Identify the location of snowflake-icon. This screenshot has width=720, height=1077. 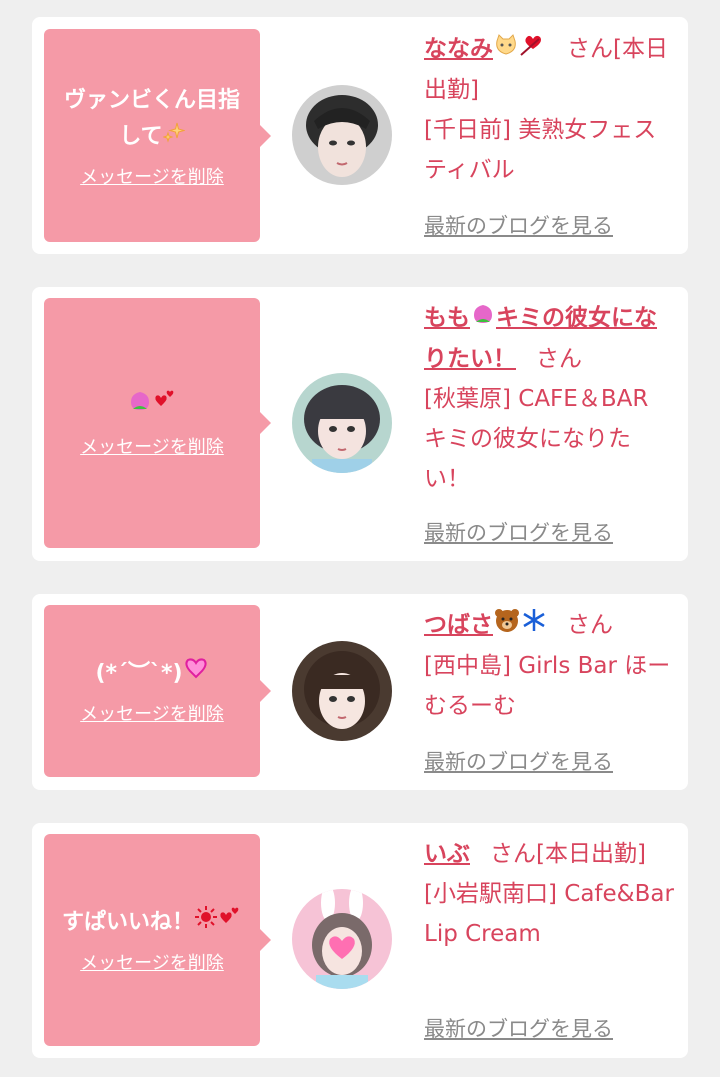
(534, 626).